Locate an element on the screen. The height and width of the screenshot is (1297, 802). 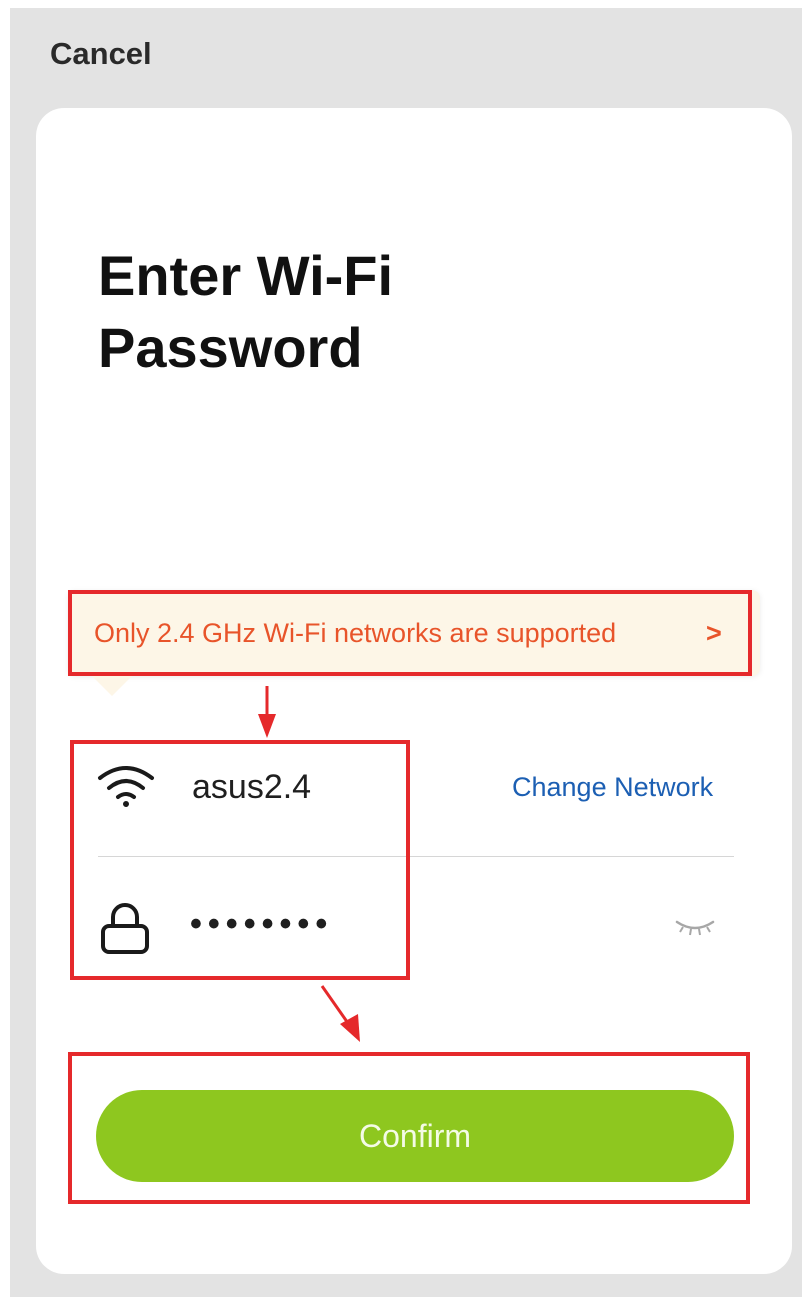
title-line-2: Password is located at coordinates (230, 347).